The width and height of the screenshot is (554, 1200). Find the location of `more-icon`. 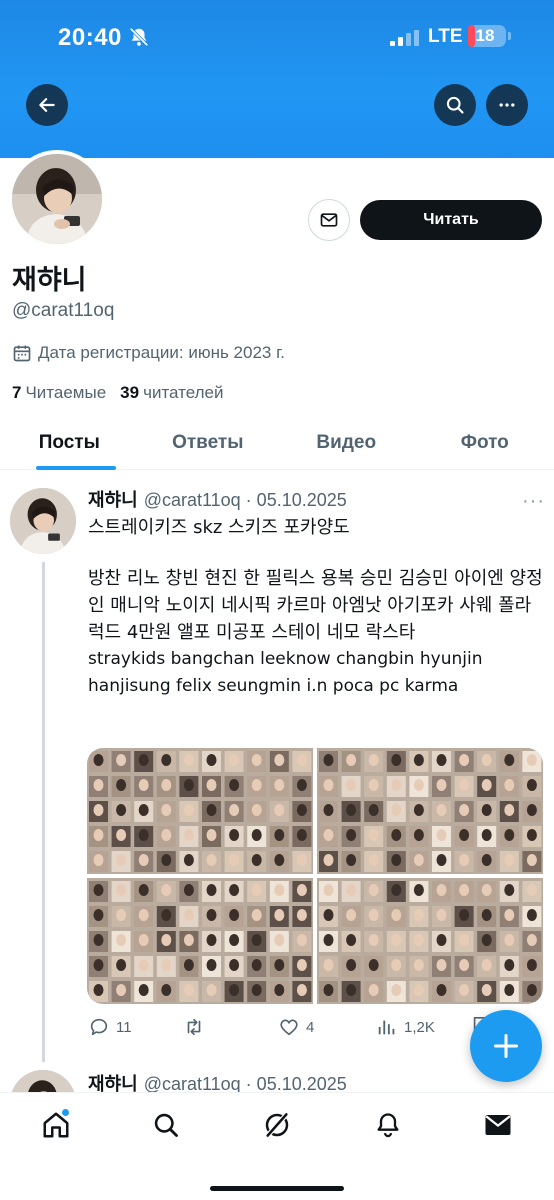

more-icon is located at coordinates (507, 105).